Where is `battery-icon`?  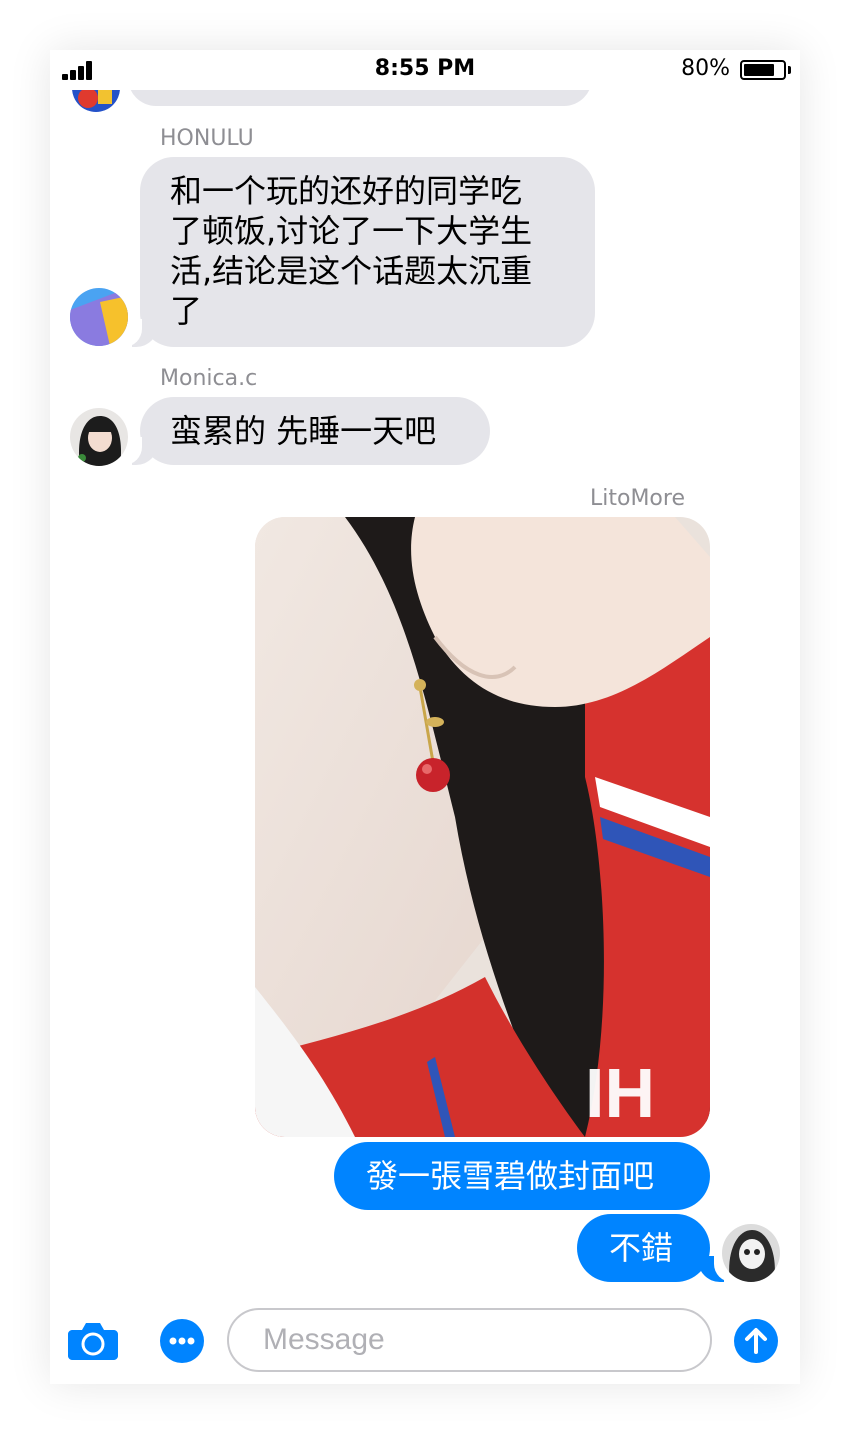
battery-icon is located at coordinates (763, 70).